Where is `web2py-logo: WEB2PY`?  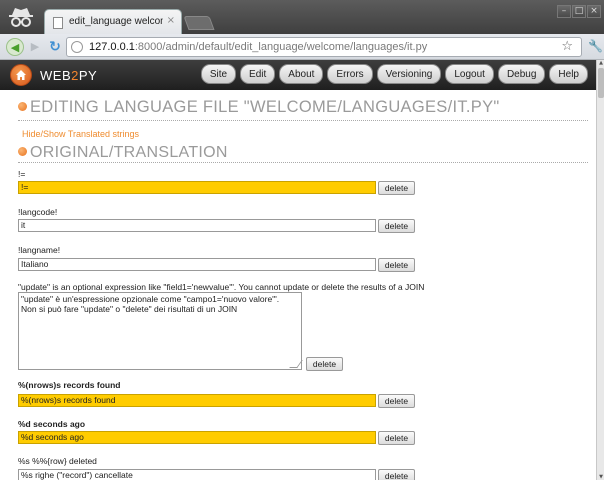
web2py-logo: WEB2PY is located at coordinates (69, 75).